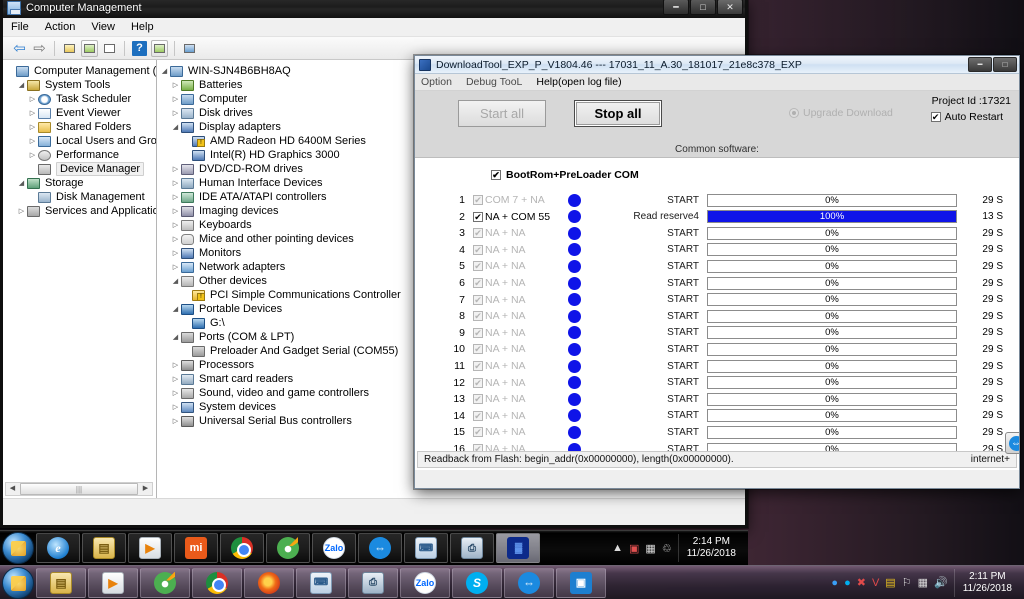 The image size is (1024, 599). I want to click on scroll-left-arrow-icon: ◀, so click(12, 489).